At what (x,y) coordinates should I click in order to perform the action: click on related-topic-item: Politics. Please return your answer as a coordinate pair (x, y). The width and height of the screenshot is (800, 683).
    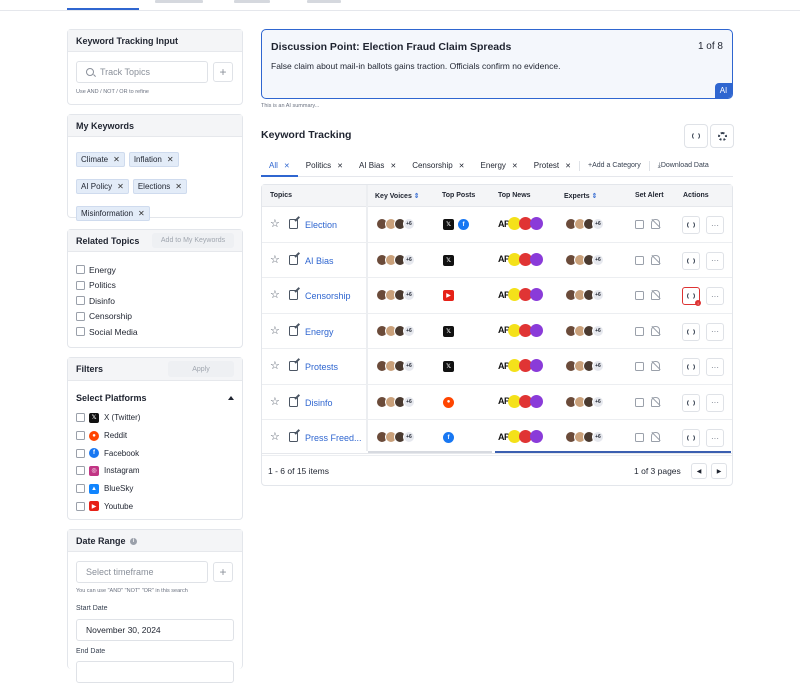
    Looking at the image, I should click on (107, 286).